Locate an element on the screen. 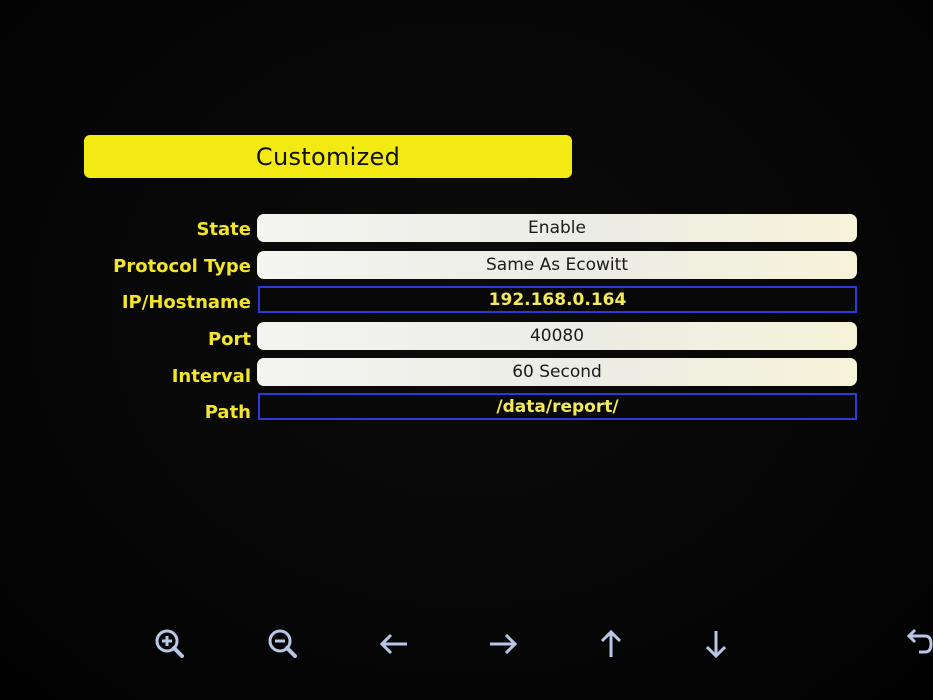  path-label: Path is located at coordinates (227, 412).